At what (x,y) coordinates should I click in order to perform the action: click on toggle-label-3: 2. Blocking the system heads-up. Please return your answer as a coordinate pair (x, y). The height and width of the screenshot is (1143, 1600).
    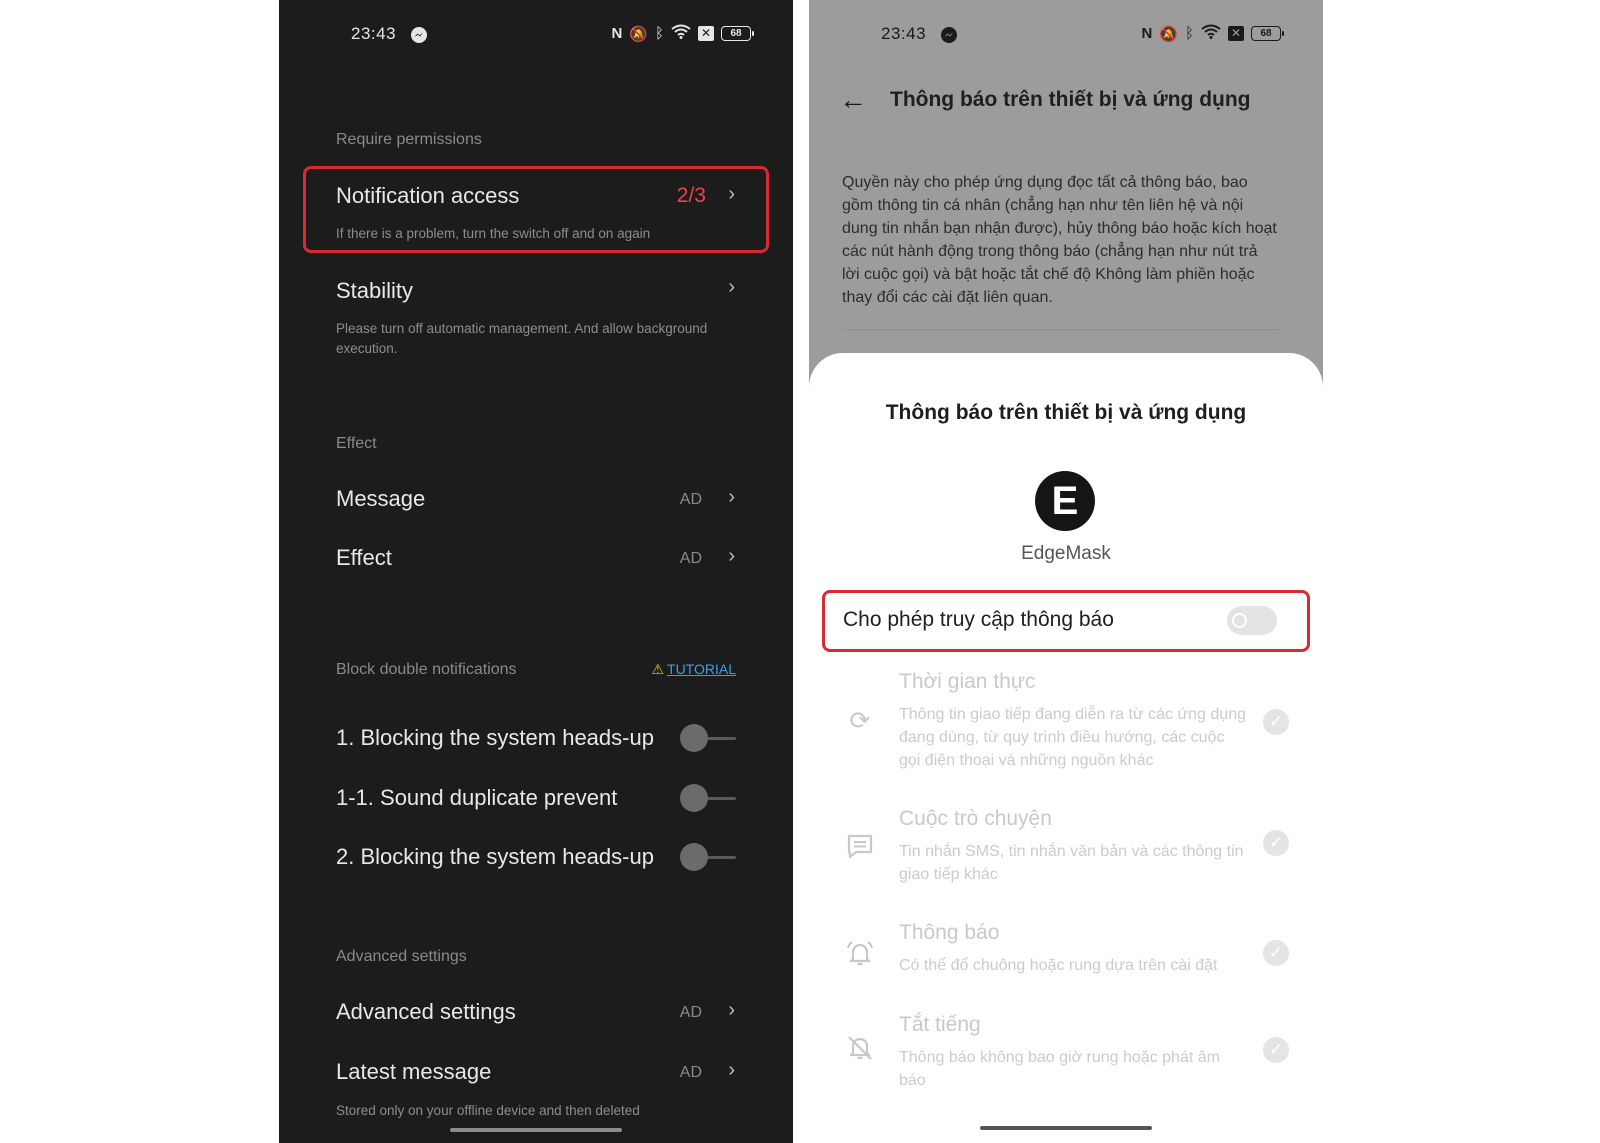
    Looking at the image, I should click on (495, 856).